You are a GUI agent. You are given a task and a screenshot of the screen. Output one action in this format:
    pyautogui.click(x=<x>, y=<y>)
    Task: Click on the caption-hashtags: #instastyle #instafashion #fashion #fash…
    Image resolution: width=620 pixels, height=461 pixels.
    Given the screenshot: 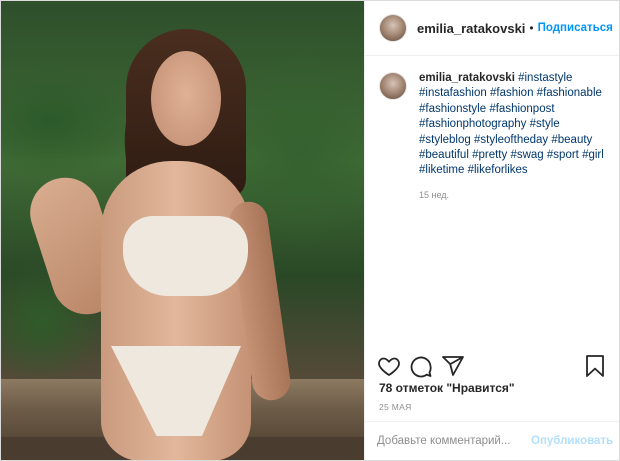 What is the action you would take?
    pyautogui.click(x=511, y=124)
    